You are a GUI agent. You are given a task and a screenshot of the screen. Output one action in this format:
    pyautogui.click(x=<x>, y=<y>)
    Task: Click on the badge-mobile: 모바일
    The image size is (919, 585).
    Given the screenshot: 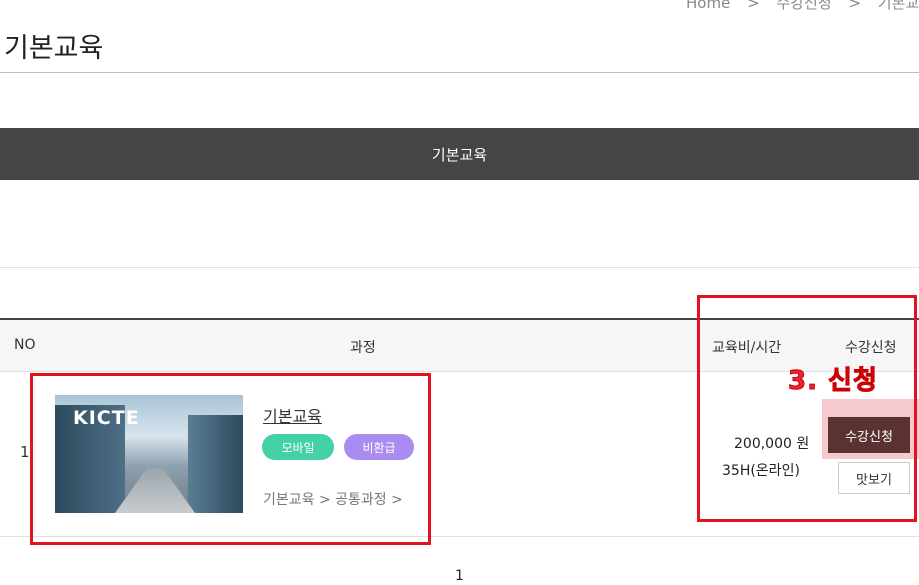 What is the action you would take?
    pyautogui.click(x=298, y=447)
    